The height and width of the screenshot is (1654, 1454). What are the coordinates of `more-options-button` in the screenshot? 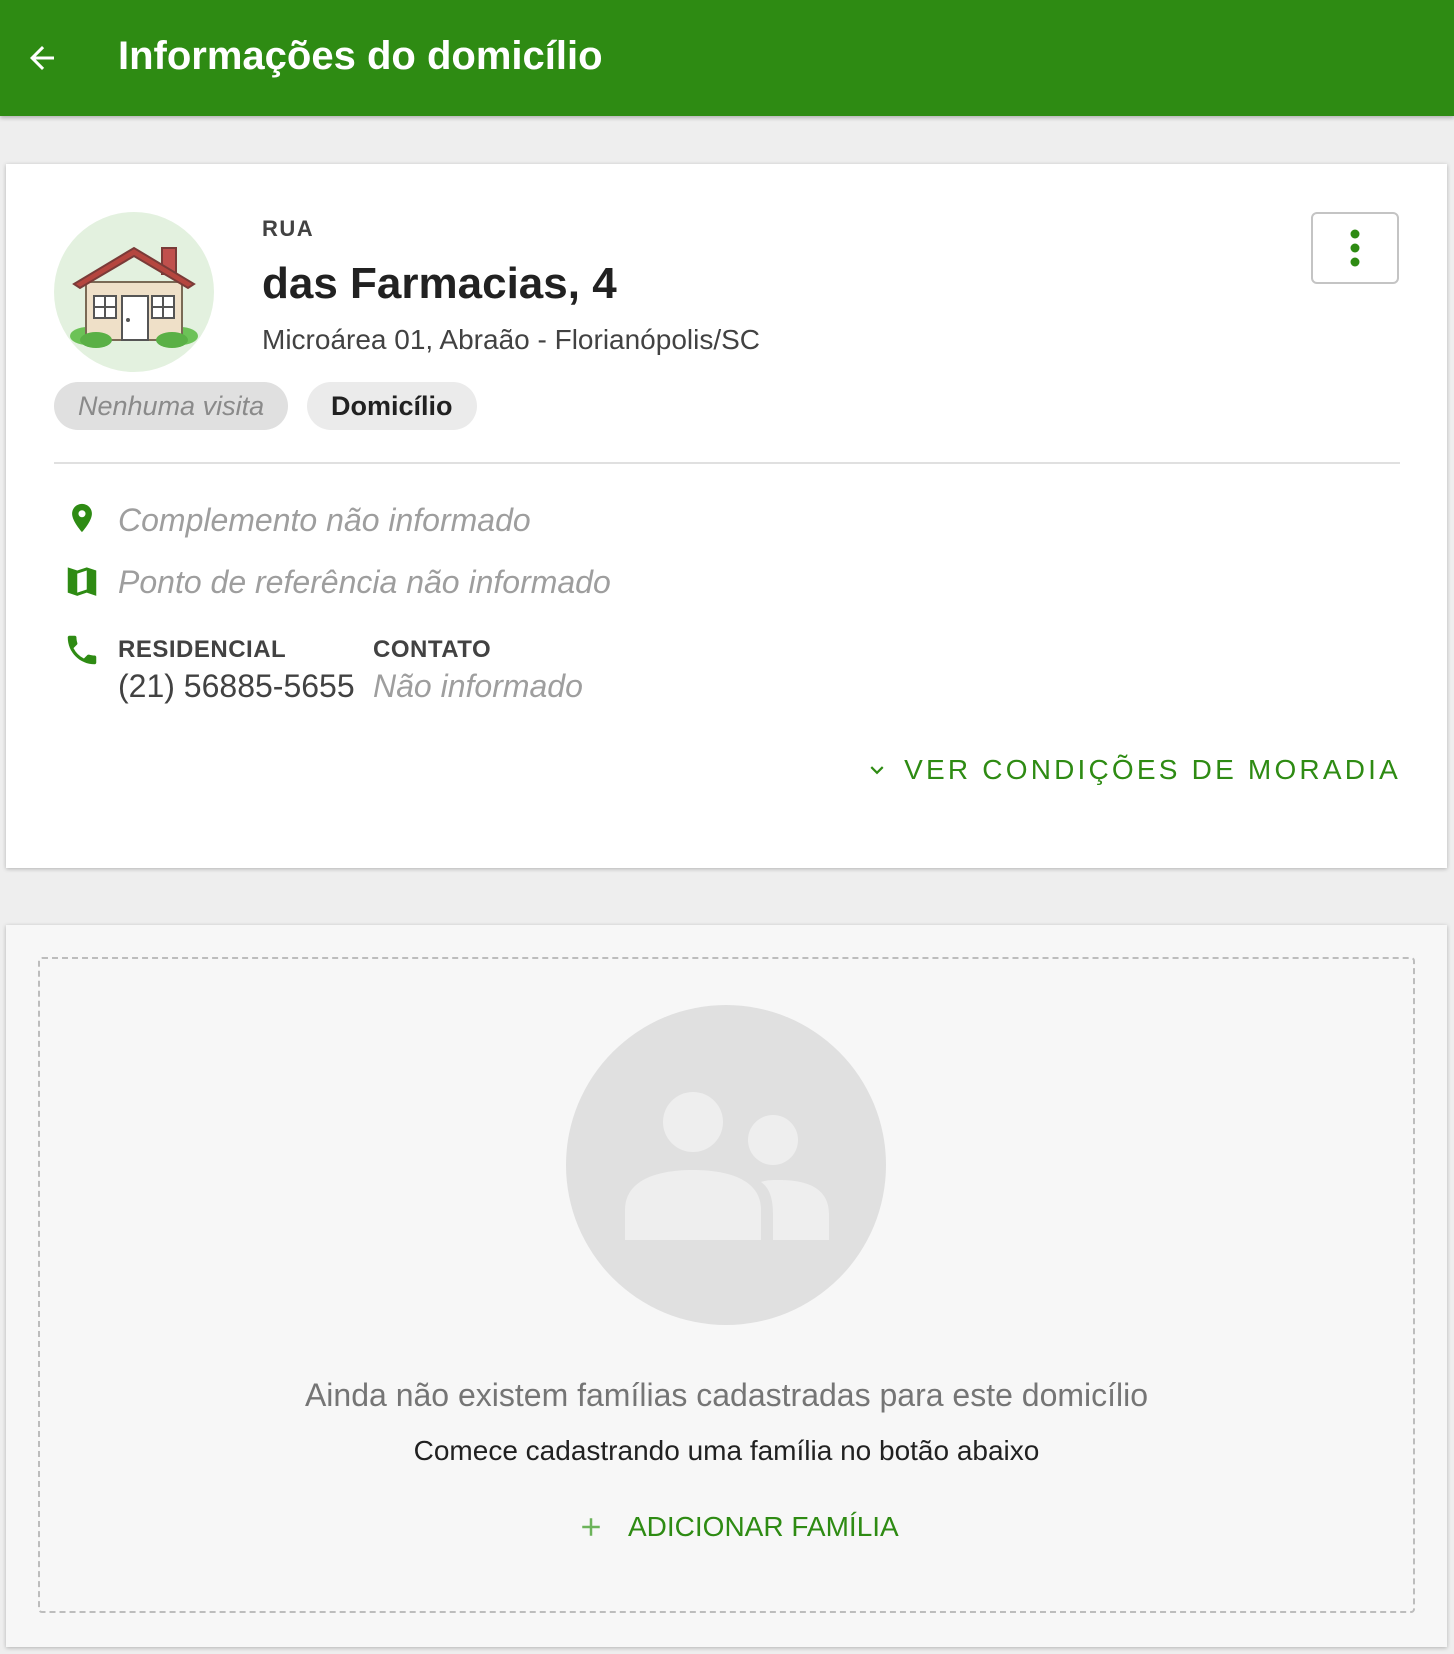 It's located at (1355, 248).